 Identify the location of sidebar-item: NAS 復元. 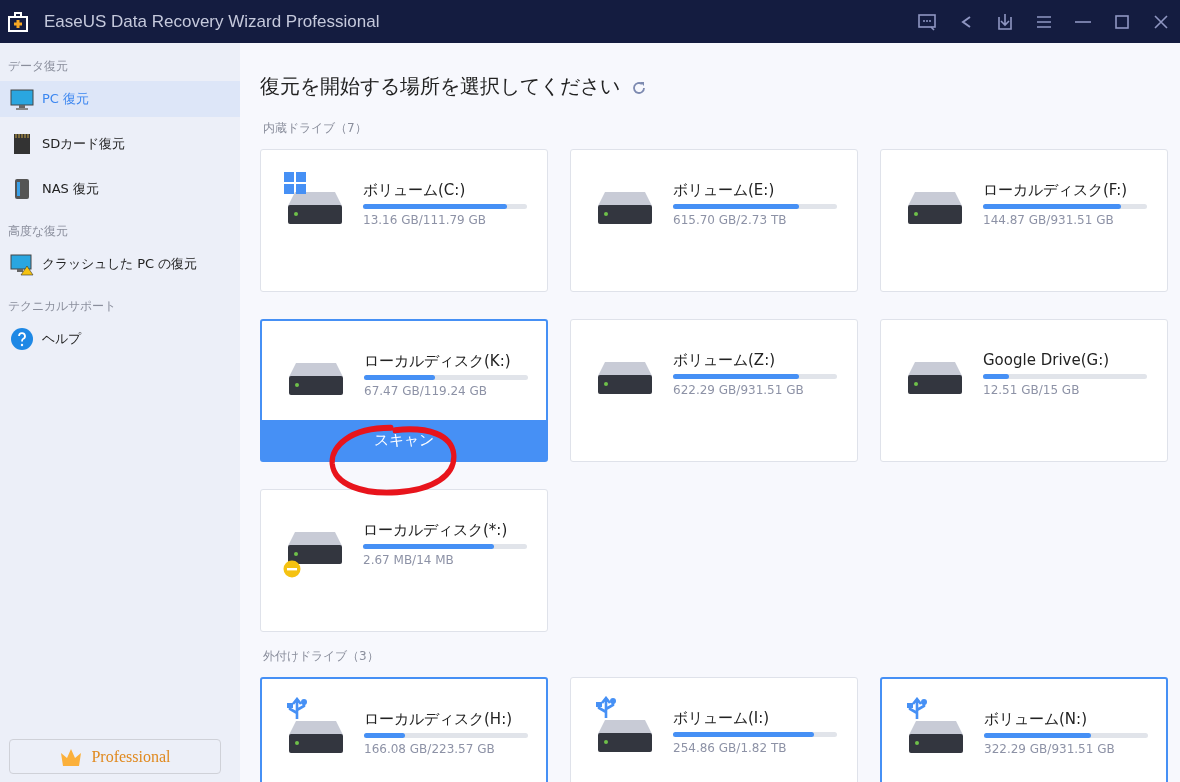
(120, 189).